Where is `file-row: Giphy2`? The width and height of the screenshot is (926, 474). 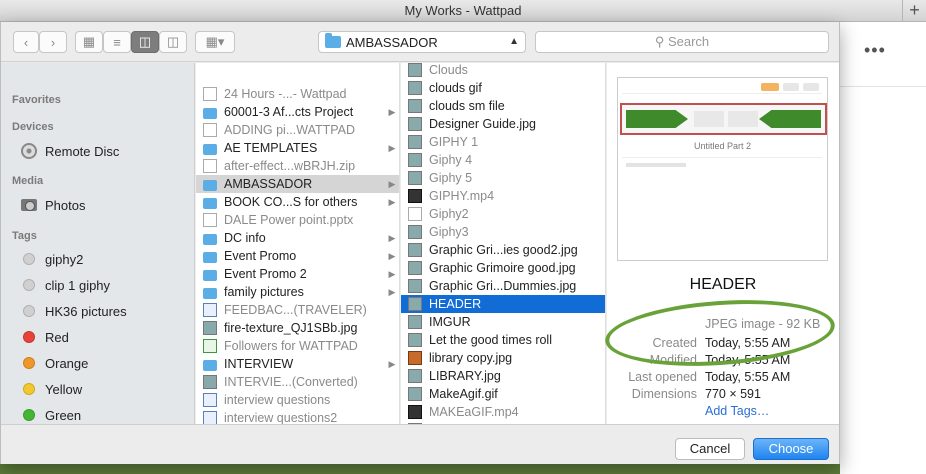
file-row: Giphy2 is located at coordinates (503, 214).